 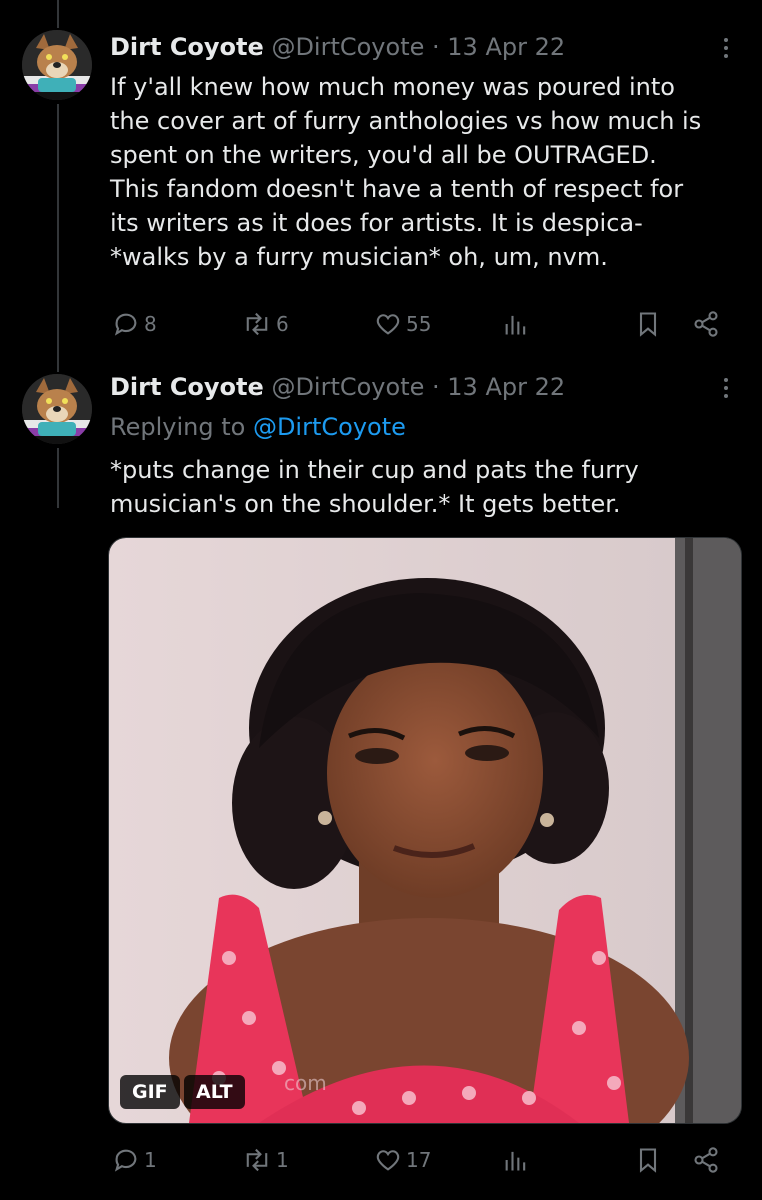 I want to click on gif-watermark: com, so click(x=305, y=1083).